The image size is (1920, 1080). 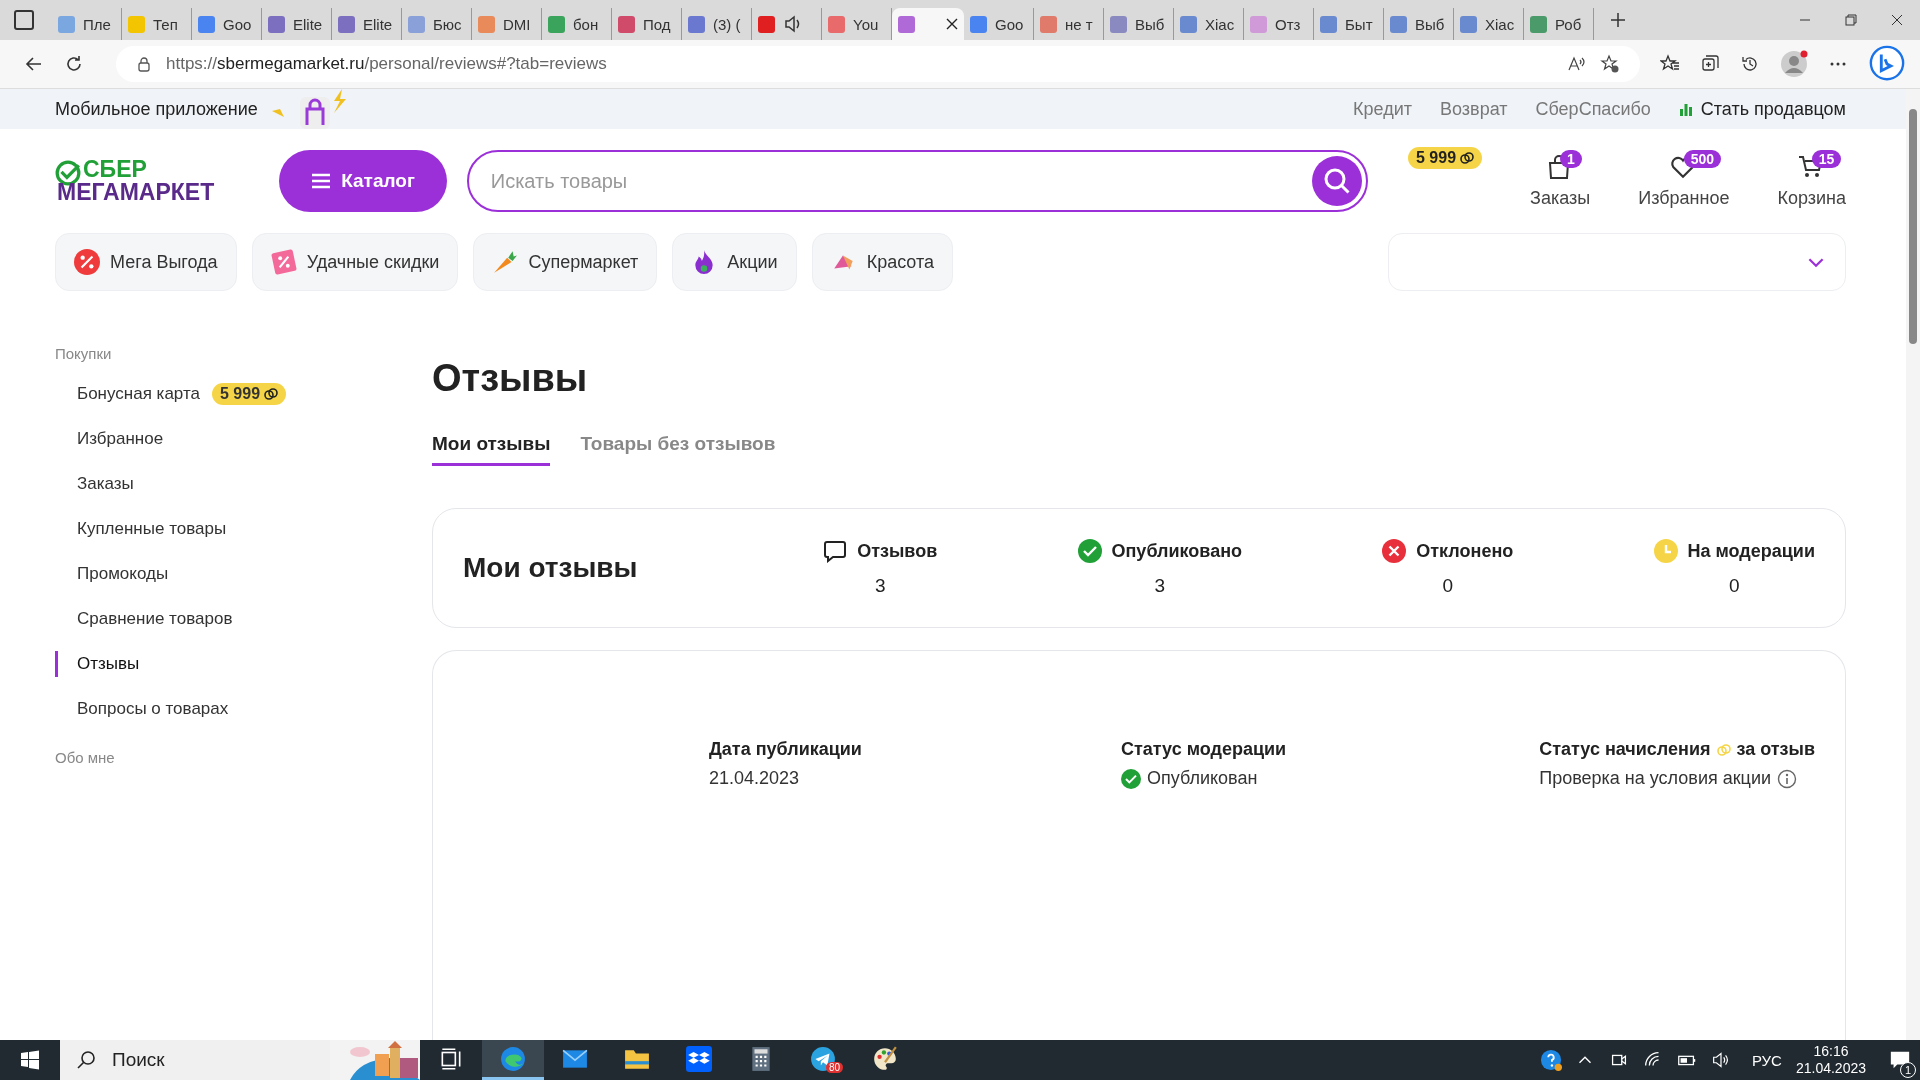 What do you see at coordinates (1685, 109) in the screenshot?
I see `chart-bars-icon` at bounding box center [1685, 109].